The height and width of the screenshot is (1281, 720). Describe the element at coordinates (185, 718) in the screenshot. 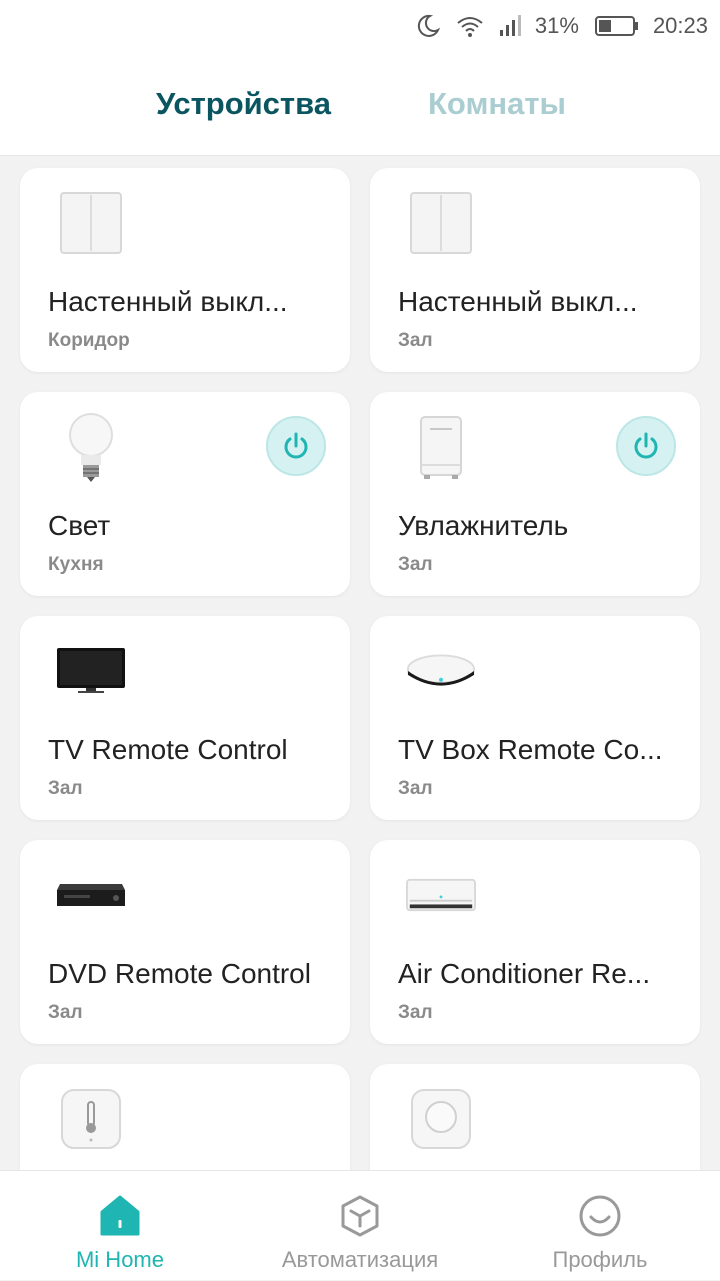

I see `device-card: TV Remote Control Зал` at that location.